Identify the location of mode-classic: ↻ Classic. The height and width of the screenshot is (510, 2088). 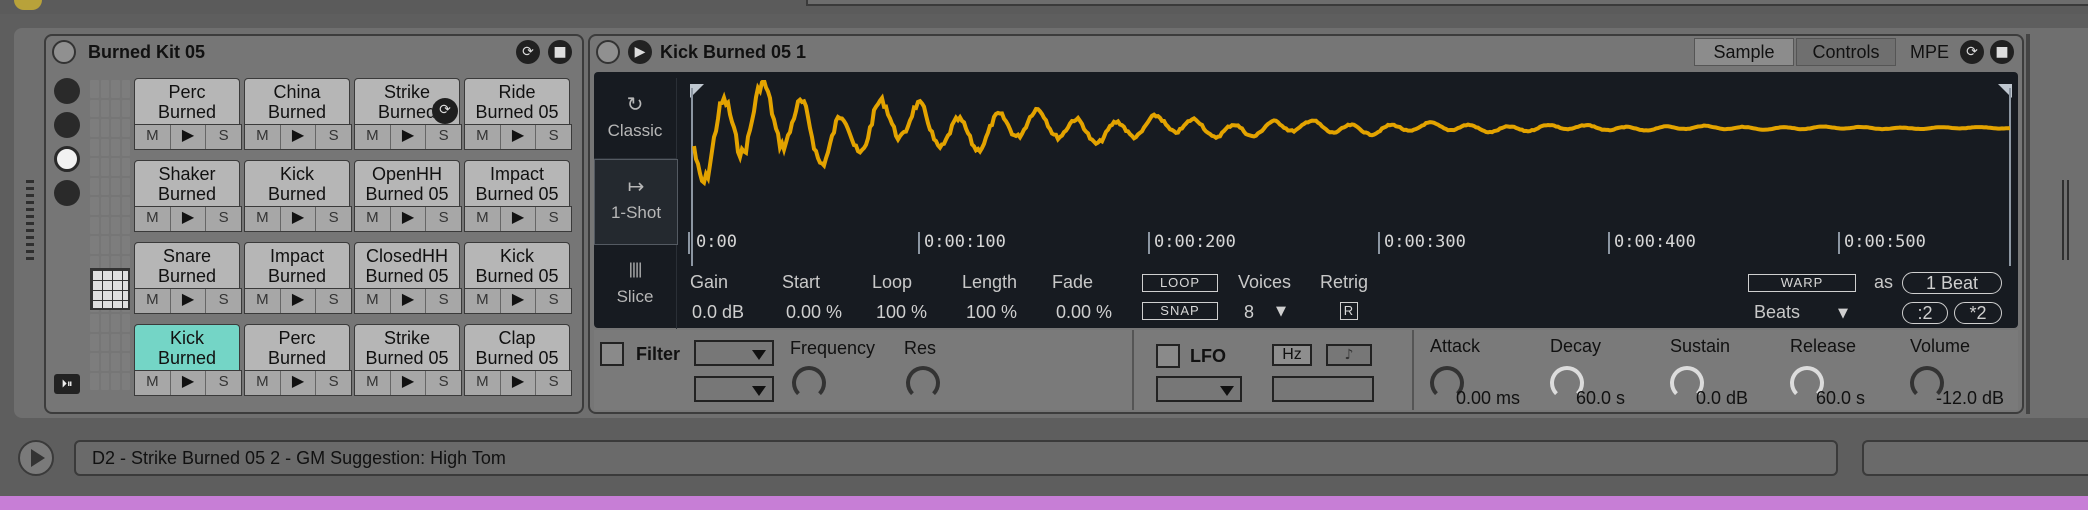
(635, 118).